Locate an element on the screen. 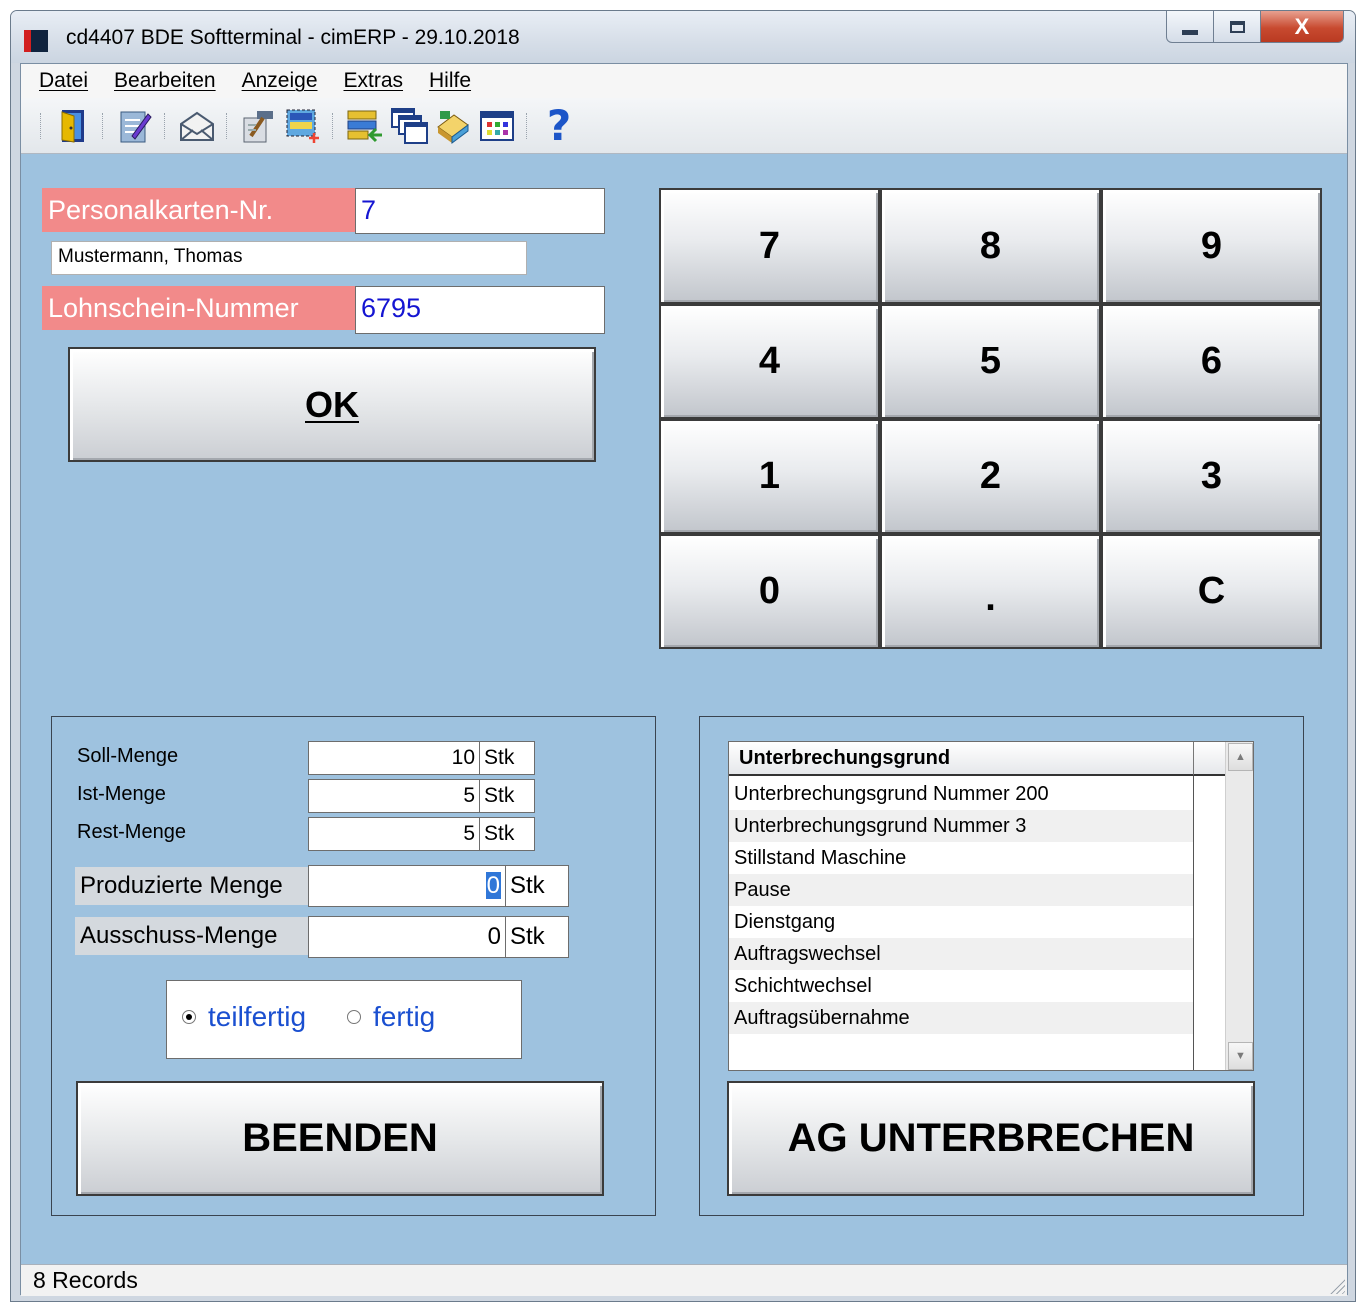 Image resolution: width=1358 pixels, height=1304 pixels. list-item: Auftragswechsel is located at coordinates (961, 954).